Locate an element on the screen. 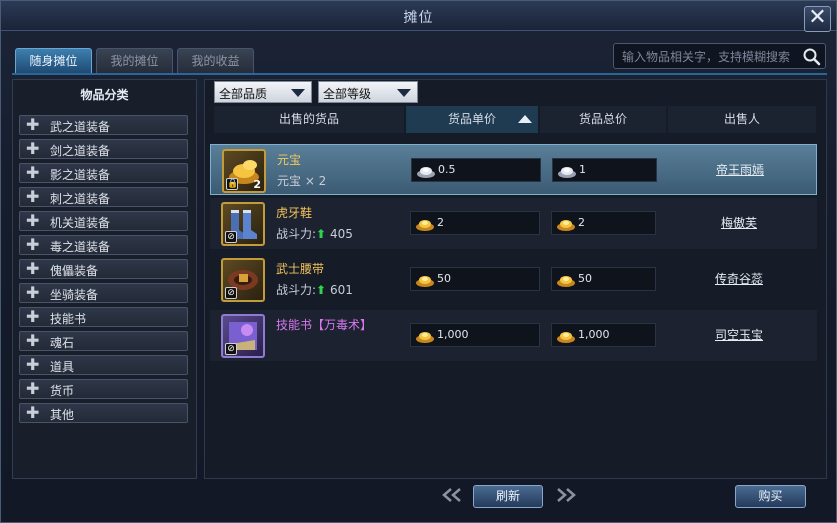 Image resolution: width=837 pixels, height=523 pixels. item-power: 战斗力:⬆ 405 is located at coordinates (314, 233).